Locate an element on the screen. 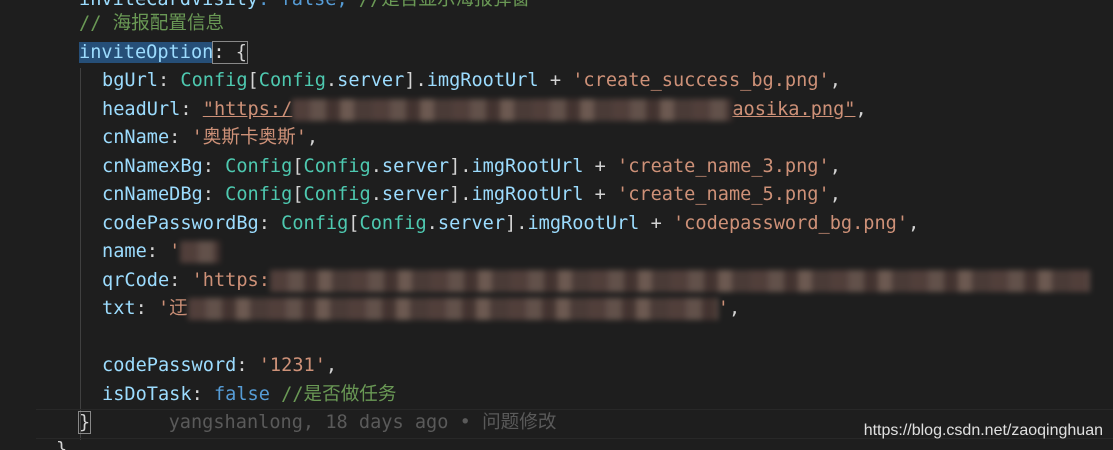  string-literal: 'codepassword_bg.png' is located at coordinates (790, 223).